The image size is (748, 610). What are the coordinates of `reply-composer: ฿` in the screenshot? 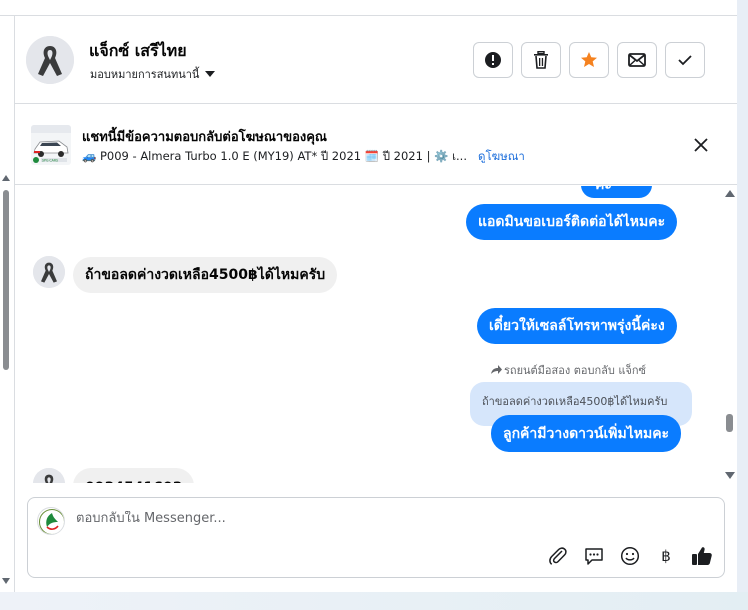 It's located at (376, 537).